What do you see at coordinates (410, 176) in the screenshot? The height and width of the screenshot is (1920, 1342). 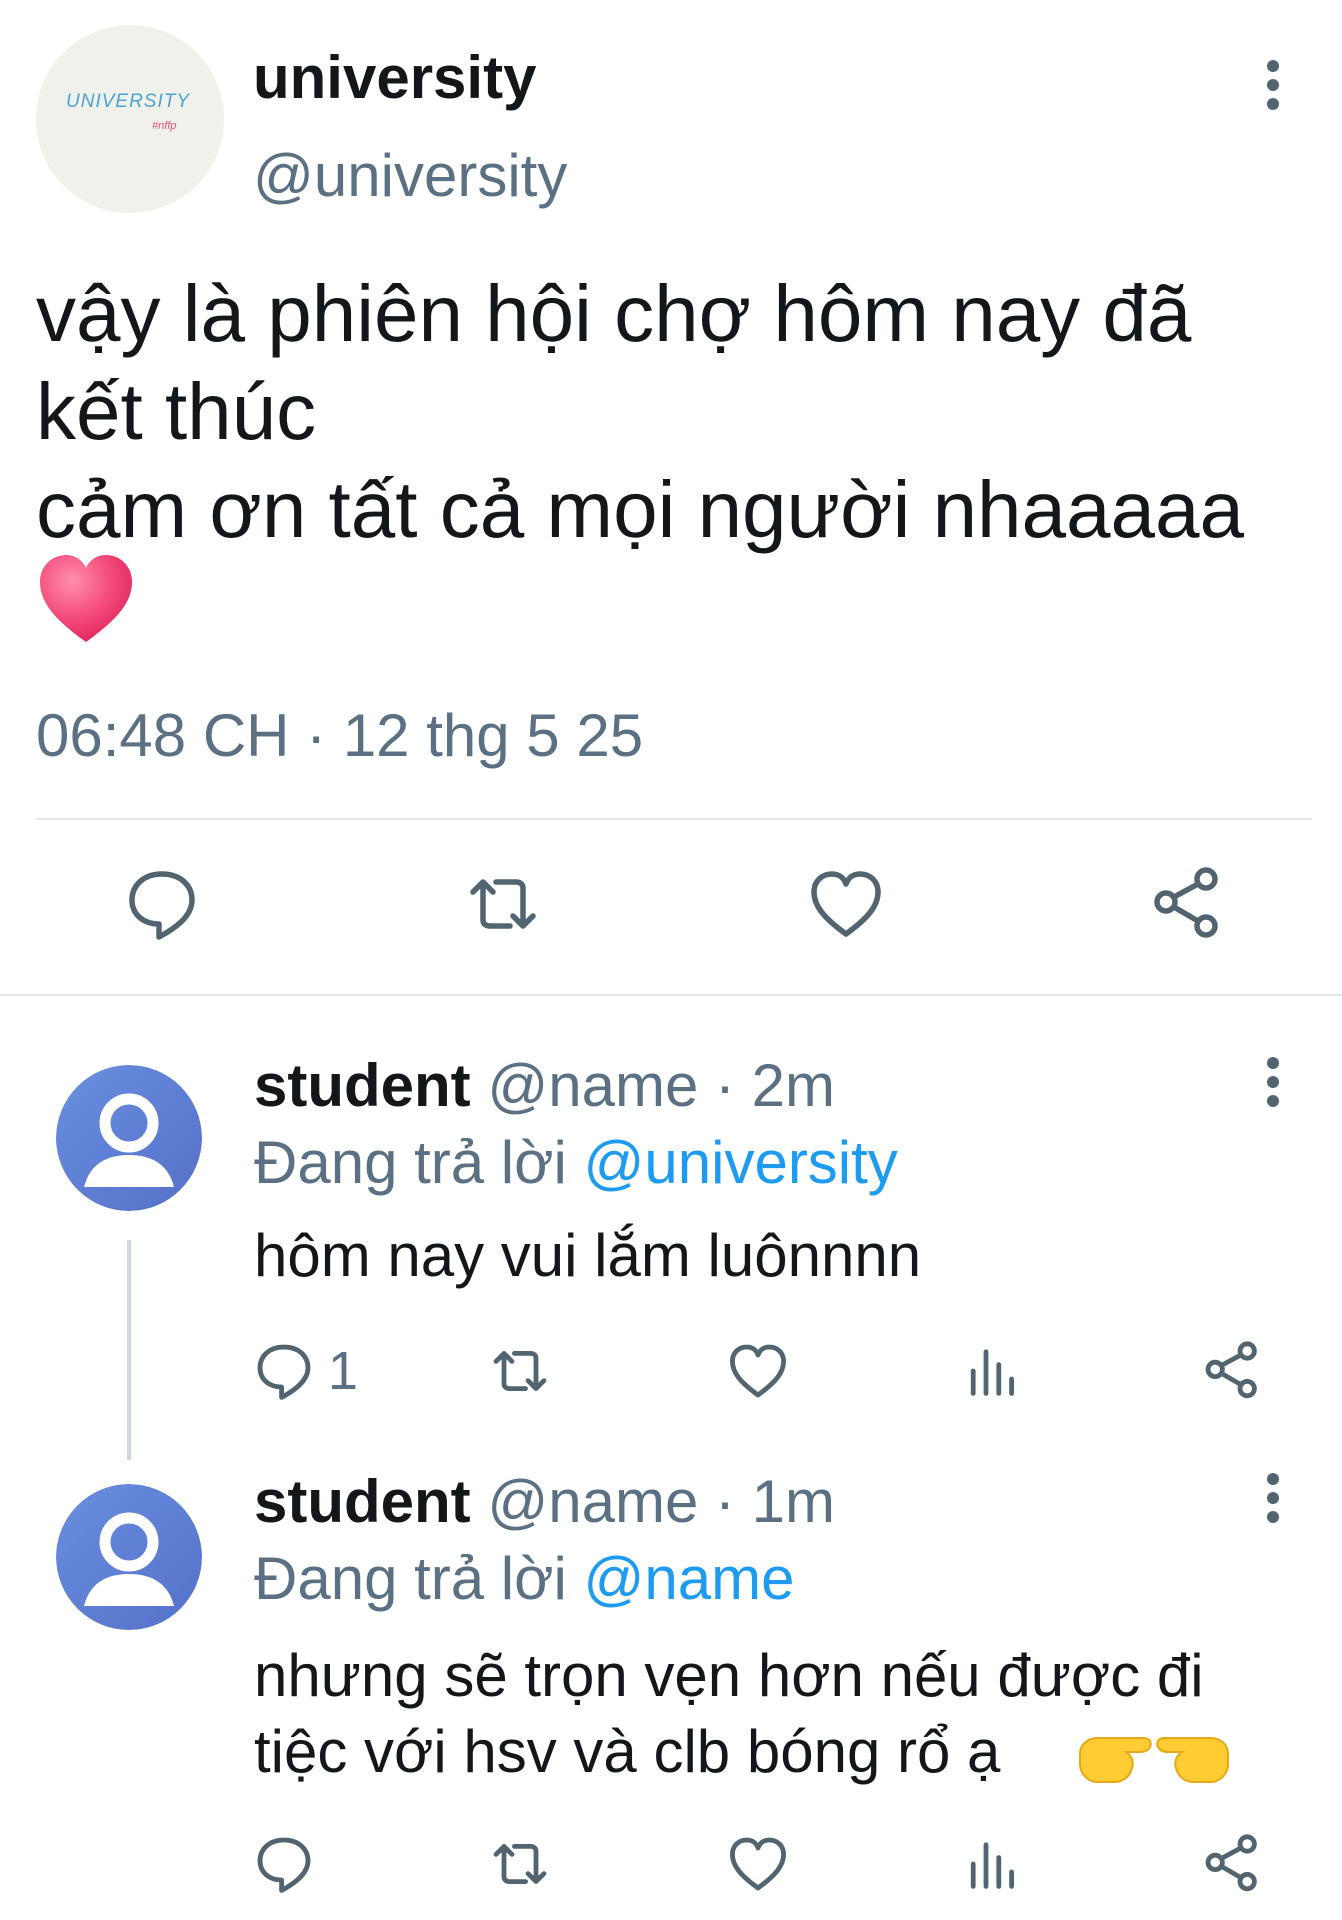 I see `author-handle: @university` at bounding box center [410, 176].